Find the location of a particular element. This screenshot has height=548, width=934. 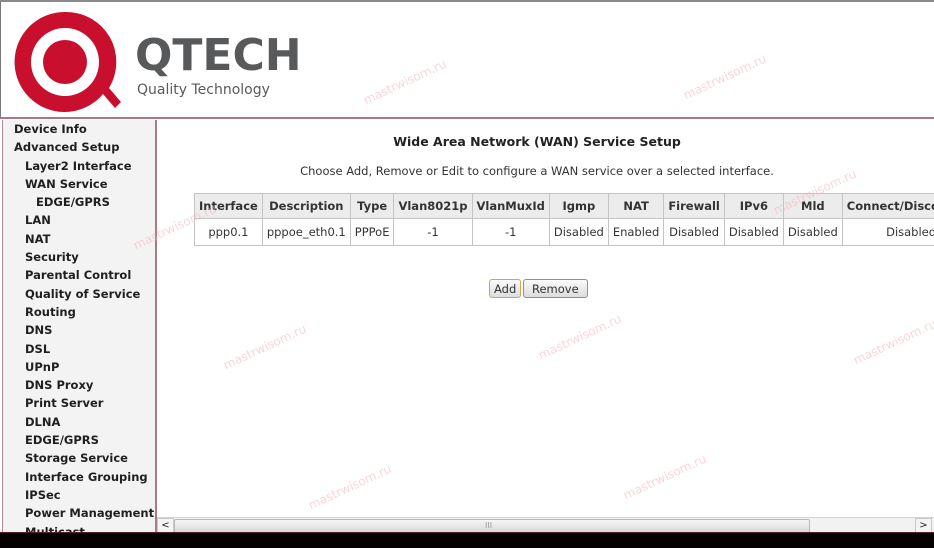

sidebar-item-dsl: DSL is located at coordinates (79, 349).